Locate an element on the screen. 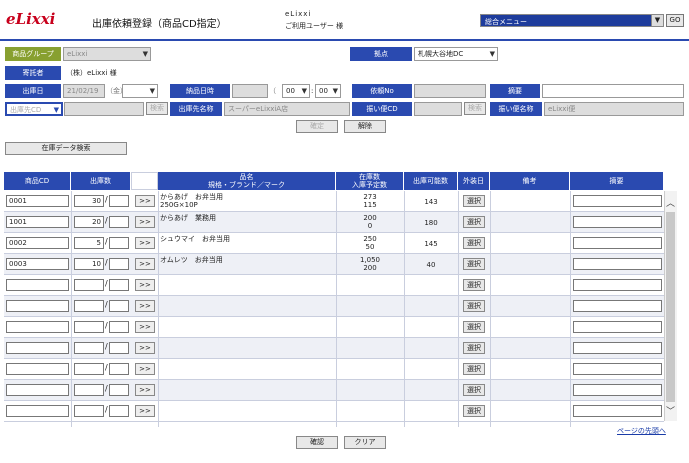  minute-select: 00 ▼ is located at coordinates (328, 91).